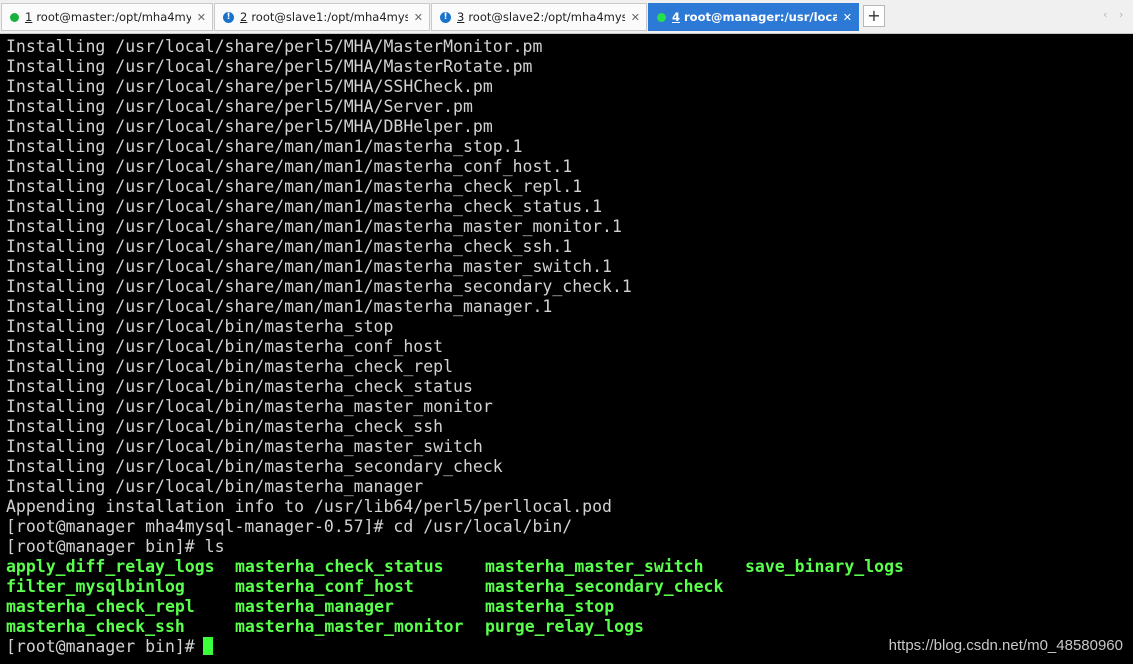  I want to click on tab-1: 1 root@master:/opt/mha4mys... ✕, so click(107, 17).